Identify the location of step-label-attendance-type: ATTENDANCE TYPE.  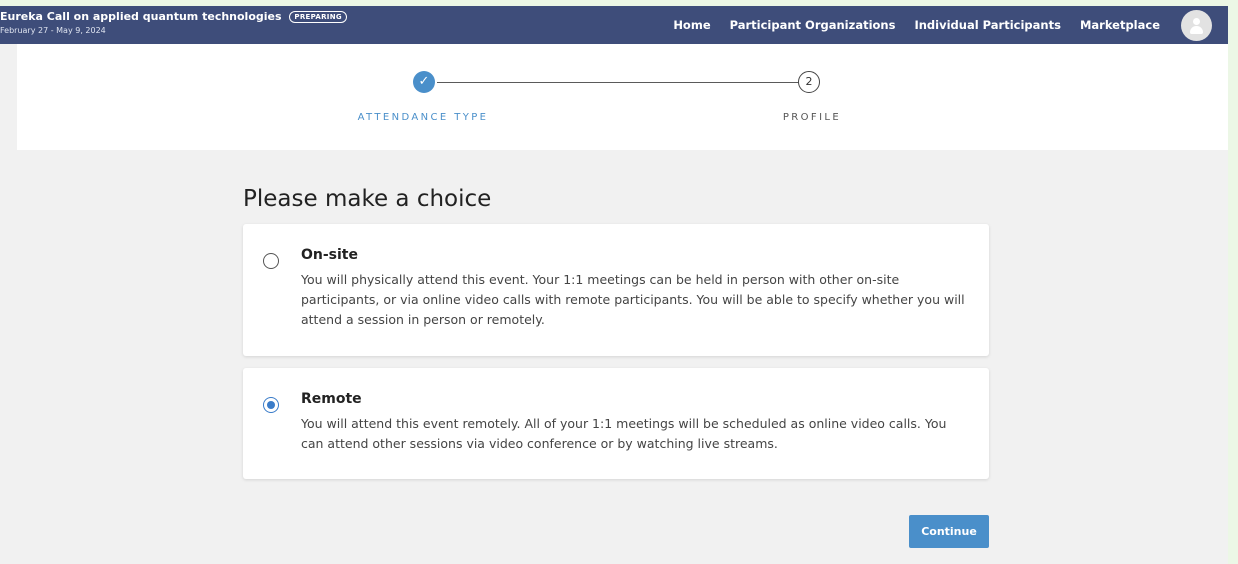
(423, 117).